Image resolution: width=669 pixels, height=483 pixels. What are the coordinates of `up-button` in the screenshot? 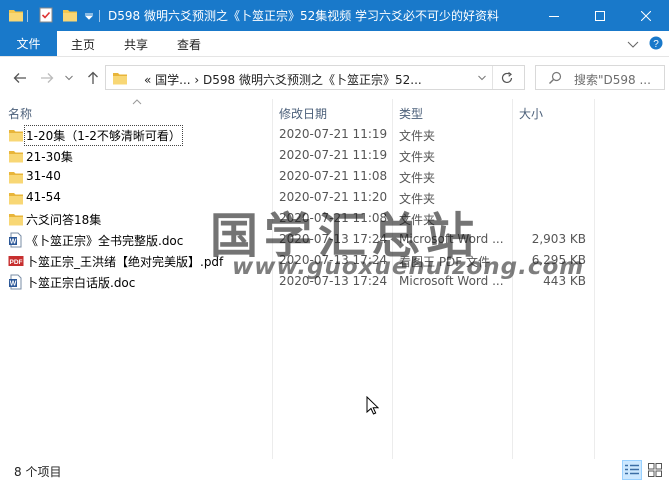 It's located at (93, 78).